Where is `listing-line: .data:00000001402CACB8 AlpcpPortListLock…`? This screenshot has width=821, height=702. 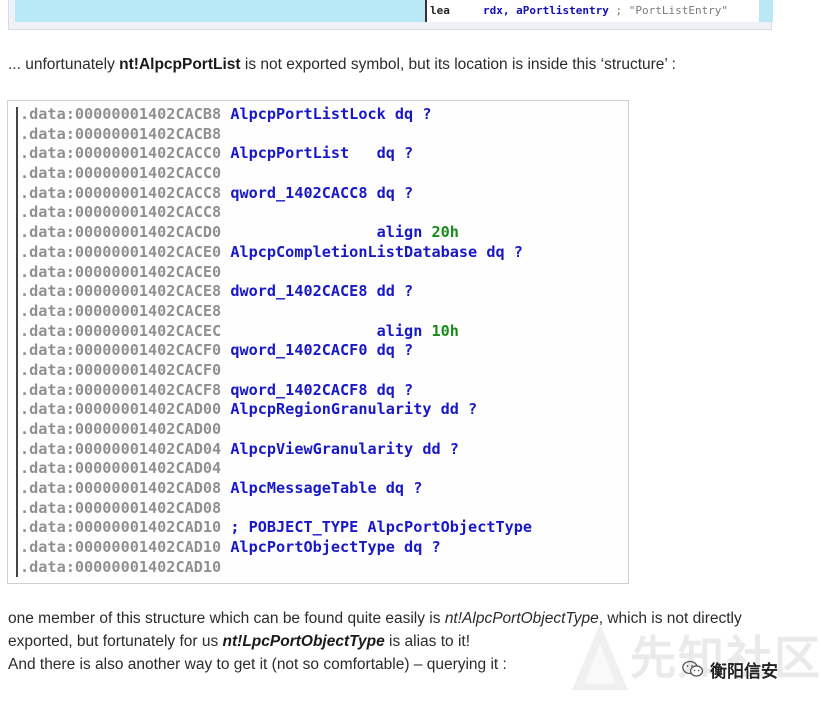
listing-line: .data:00000001402CACB8 AlpcpPortListLock… is located at coordinates (276, 115).